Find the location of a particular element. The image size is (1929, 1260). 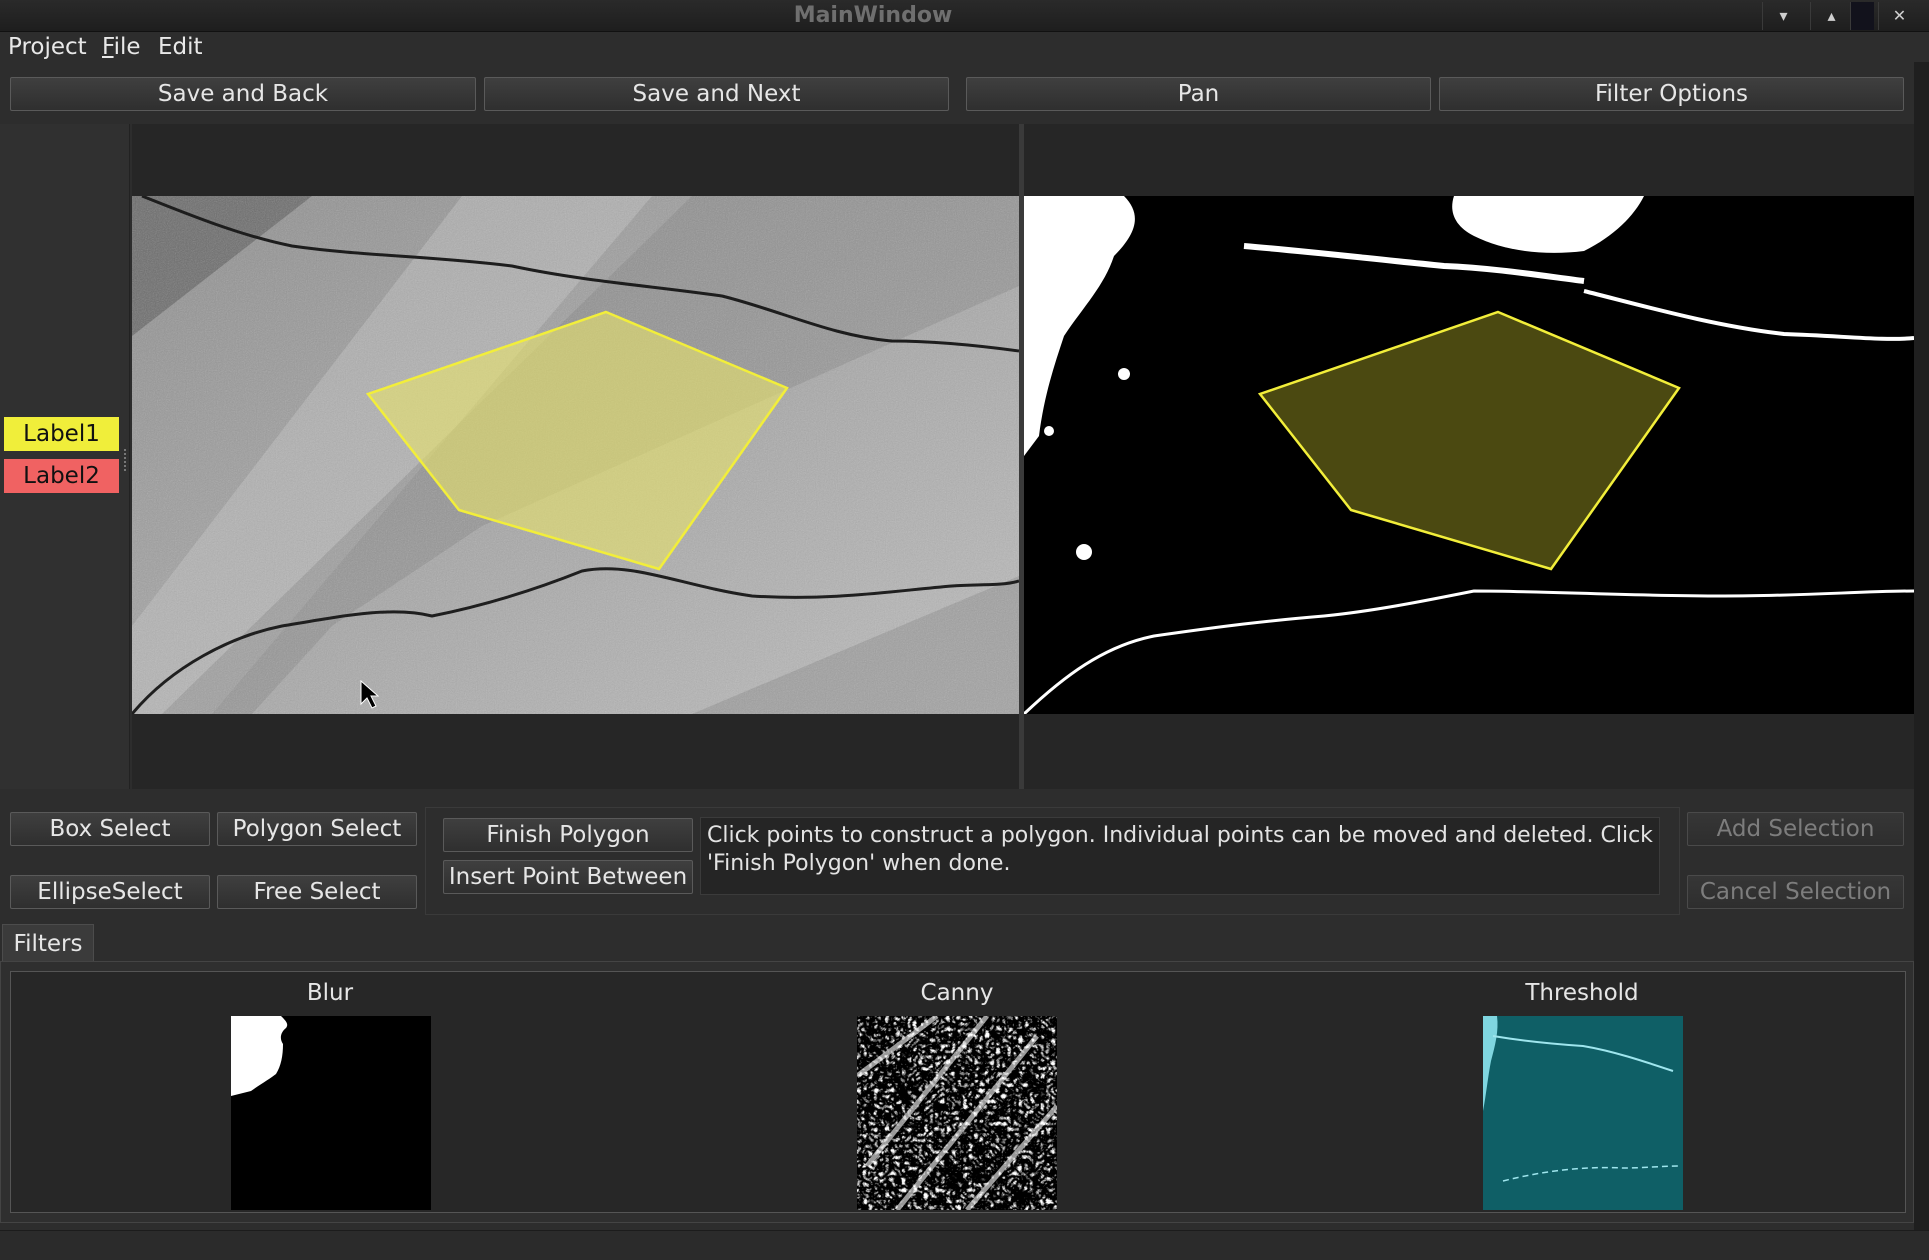

box-select-button: Box Select is located at coordinates (110, 829).